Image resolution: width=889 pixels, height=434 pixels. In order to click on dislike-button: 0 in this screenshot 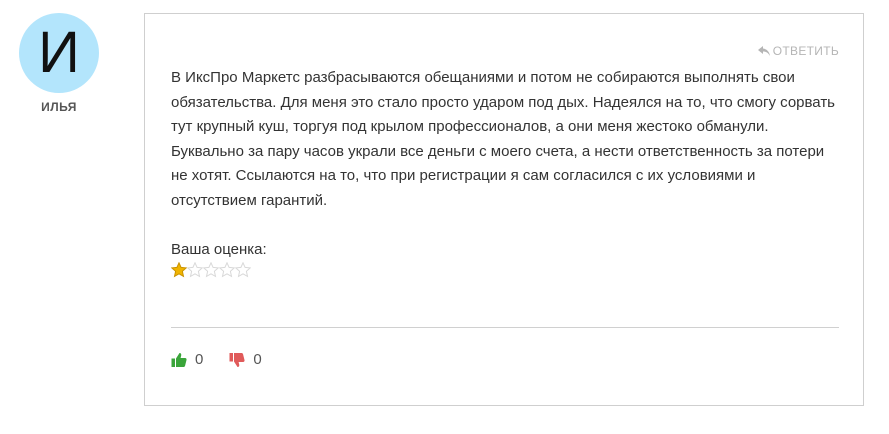, I will do `click(245, 359)`.